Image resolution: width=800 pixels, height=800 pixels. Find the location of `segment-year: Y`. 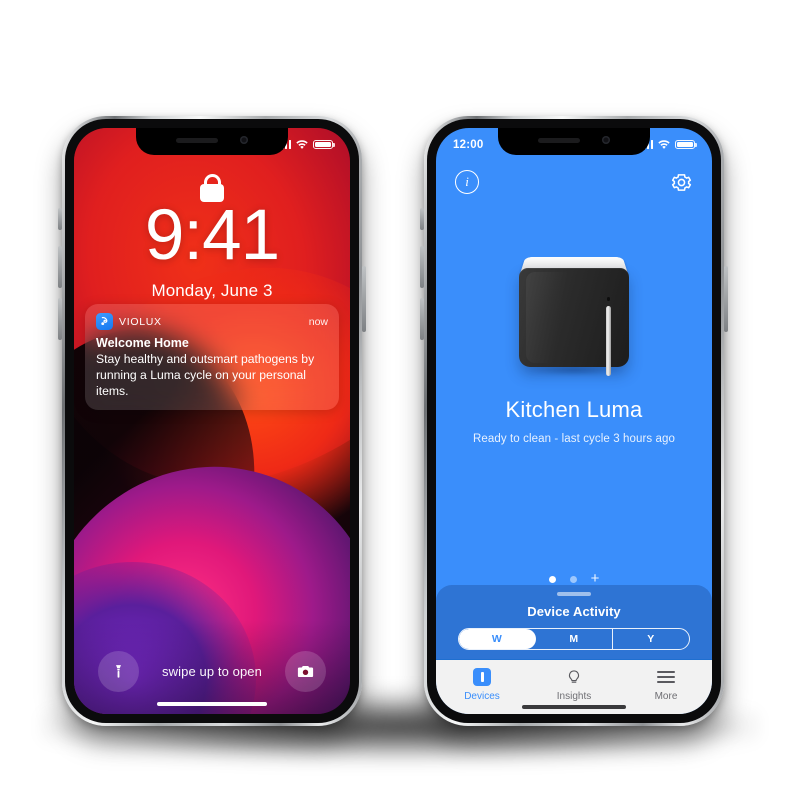

segment-year: Y is located at coordinates (651, 639).